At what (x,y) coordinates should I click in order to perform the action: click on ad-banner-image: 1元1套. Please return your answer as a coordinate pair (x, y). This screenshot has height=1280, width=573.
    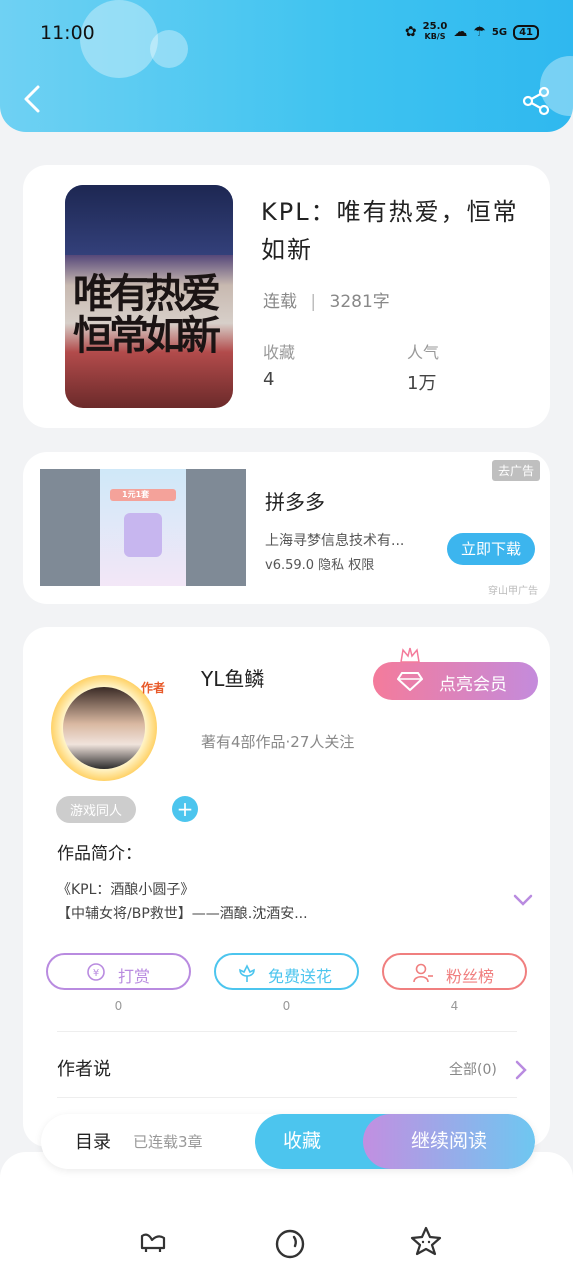
    Looking at the image, I should click on (143, 527).